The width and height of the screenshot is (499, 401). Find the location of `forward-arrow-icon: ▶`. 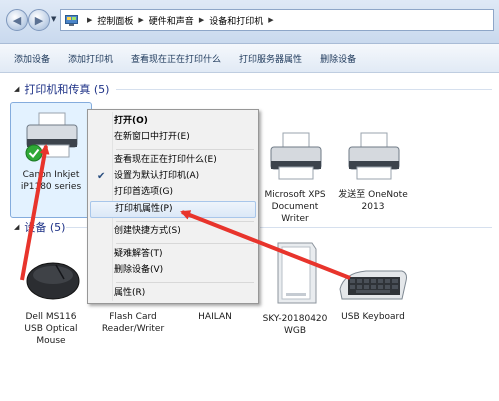

forward-arrow-icon: ▶ is located at coordinates (39, 20).